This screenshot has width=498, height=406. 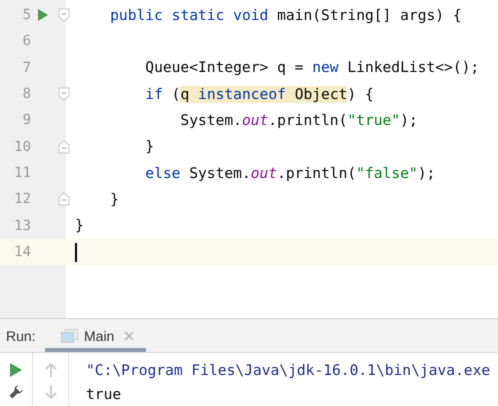 I want to click on close-icon, so click(x=129, y=335).